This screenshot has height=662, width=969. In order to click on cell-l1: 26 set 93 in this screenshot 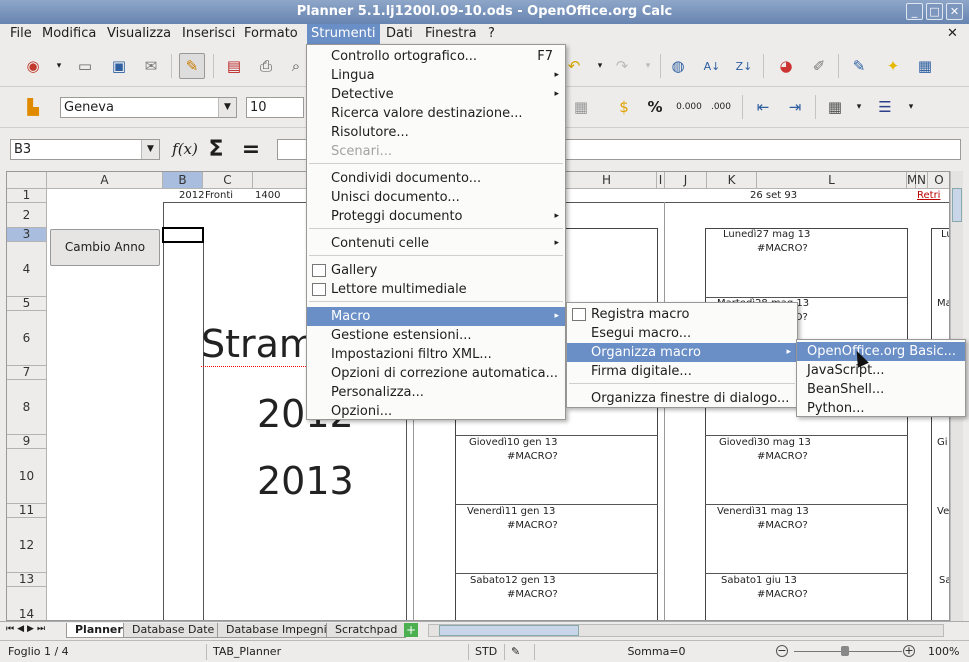, I will do `click(773, 195)`.